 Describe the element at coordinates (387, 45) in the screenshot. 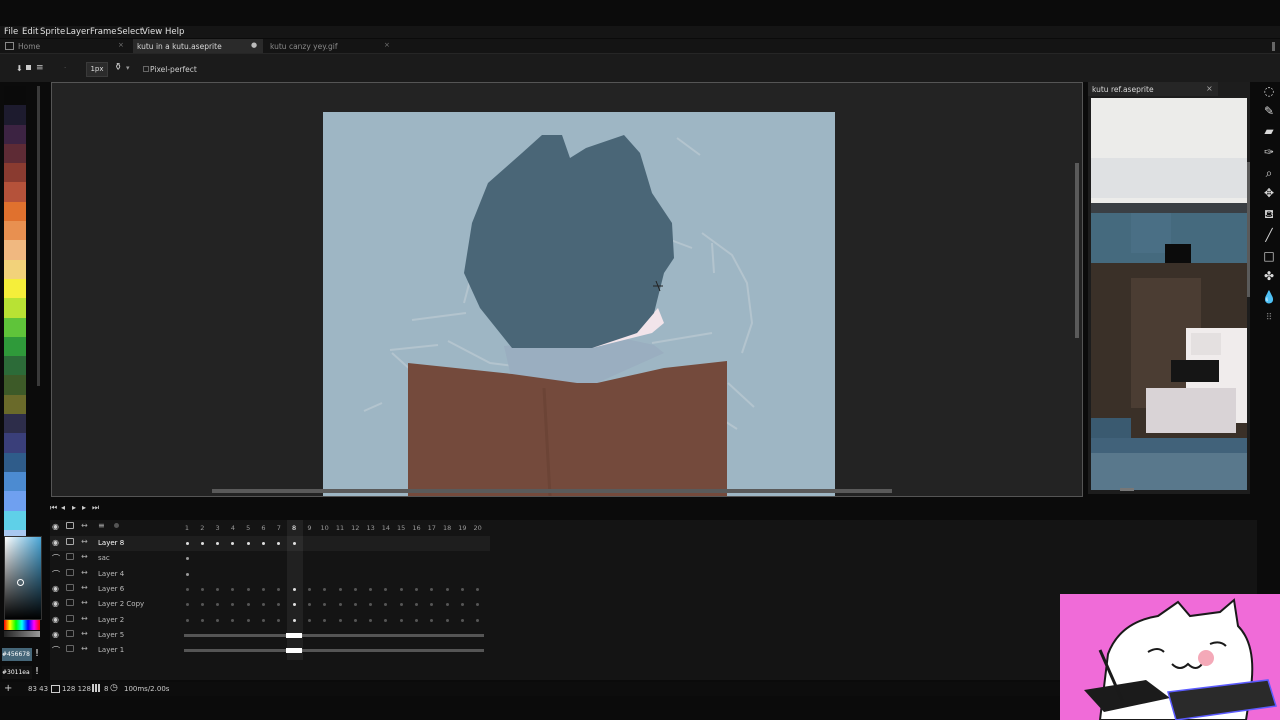

I see `close-tab-icon: ×` at that location.